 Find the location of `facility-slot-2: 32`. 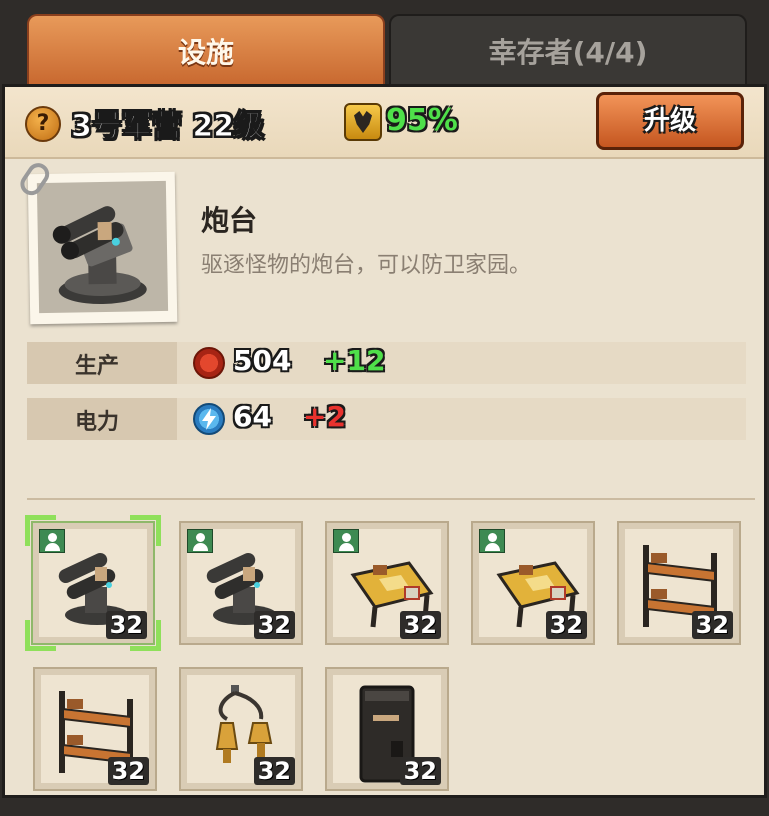

facility-slot-2: 32 is located at coordinates (241, 583).